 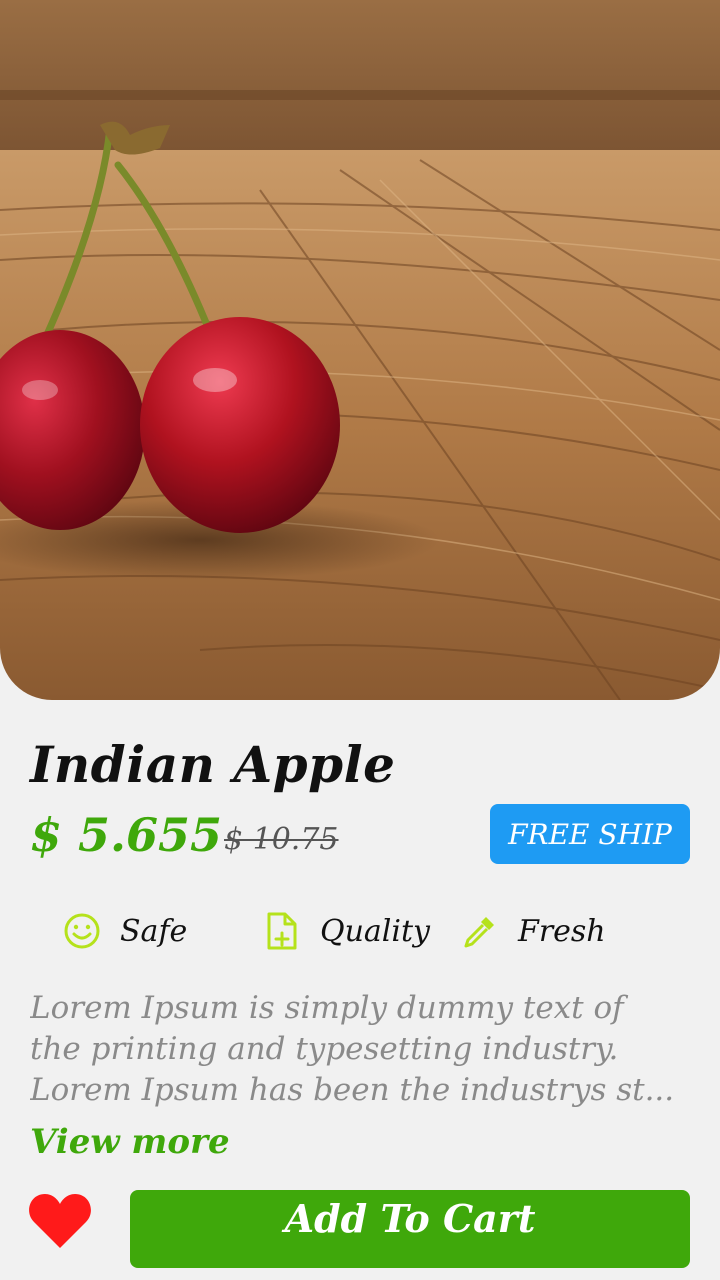 I want to click on pipette-icon, so click(x=480, y=931).